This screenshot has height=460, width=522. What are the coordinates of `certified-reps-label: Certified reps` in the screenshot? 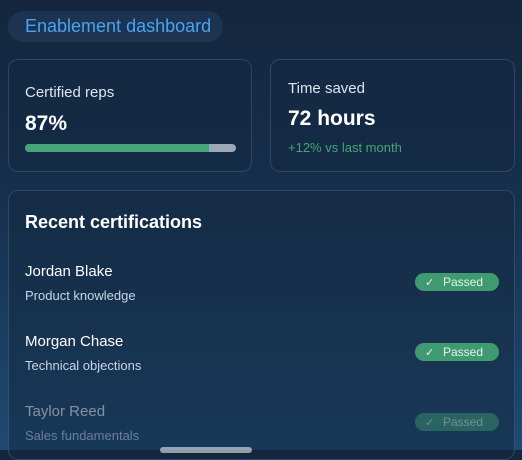 It's located at (70, 92).